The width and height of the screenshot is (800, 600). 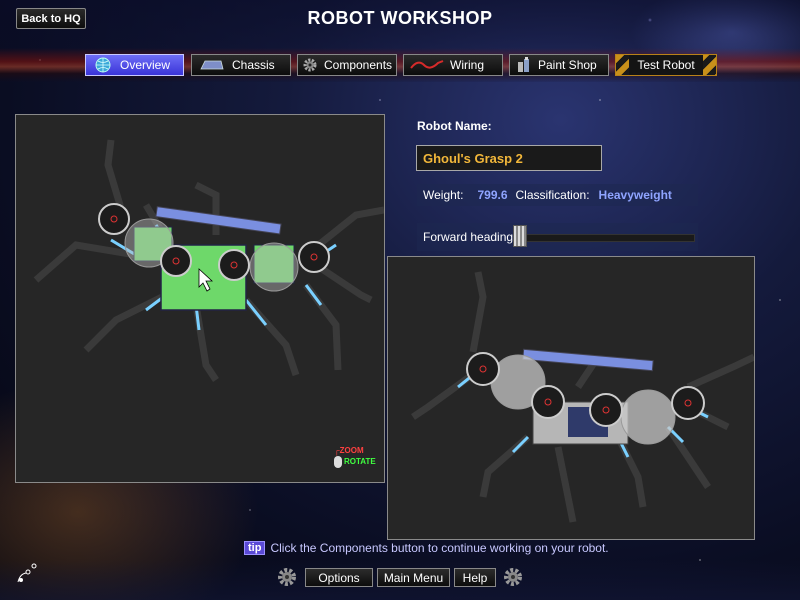 What do you see at coordinates (520, 236) in the screenshot?
I see `heading-slider-handle` at bounding box center [520, 236].